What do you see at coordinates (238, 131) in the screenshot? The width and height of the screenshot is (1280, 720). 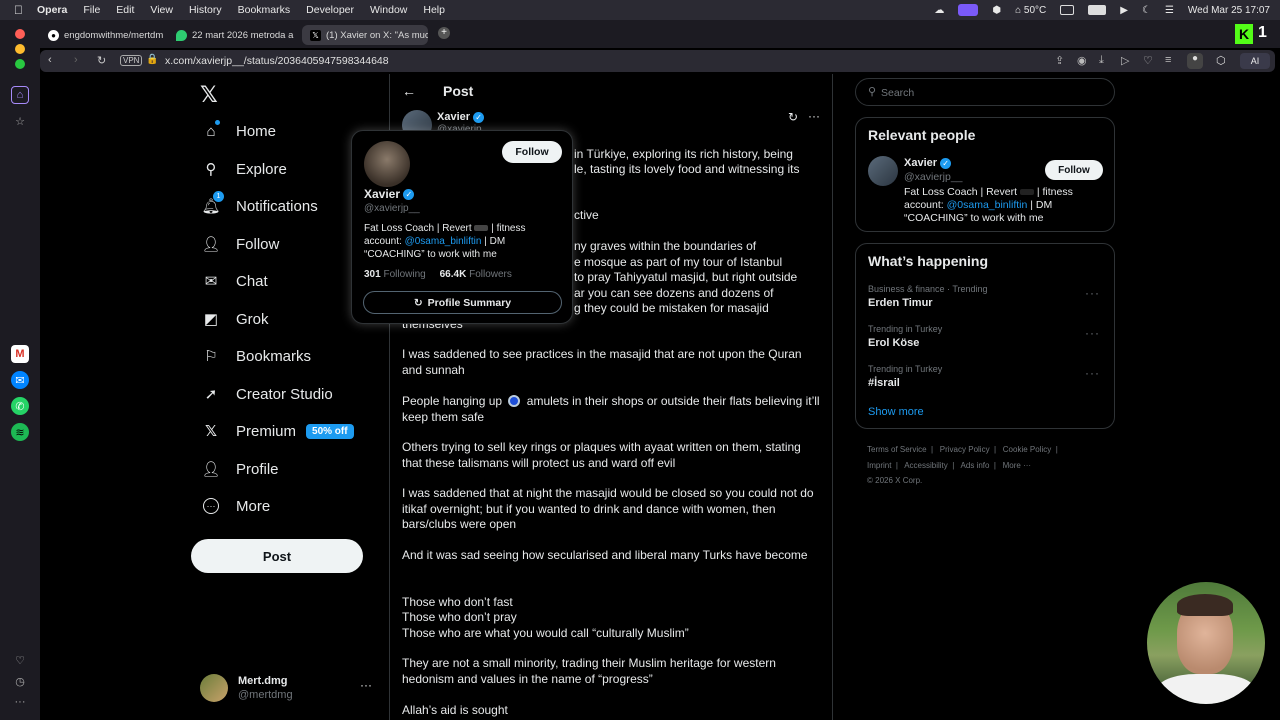 I see `nav-home: ⌂ Home` at bounding box center [238, 131].